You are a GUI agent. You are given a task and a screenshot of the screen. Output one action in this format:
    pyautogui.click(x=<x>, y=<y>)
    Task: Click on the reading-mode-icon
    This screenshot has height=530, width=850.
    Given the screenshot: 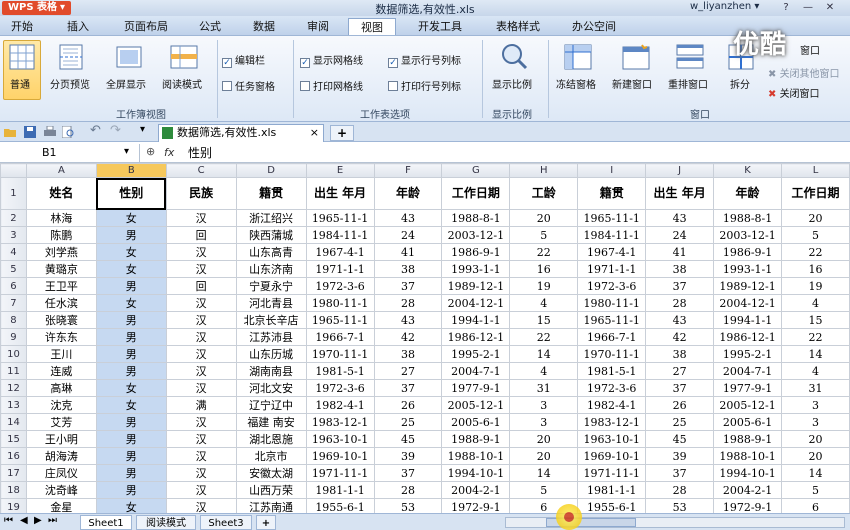 What is the action you would take?
    pyautogui.click(x=184, y=57)
    